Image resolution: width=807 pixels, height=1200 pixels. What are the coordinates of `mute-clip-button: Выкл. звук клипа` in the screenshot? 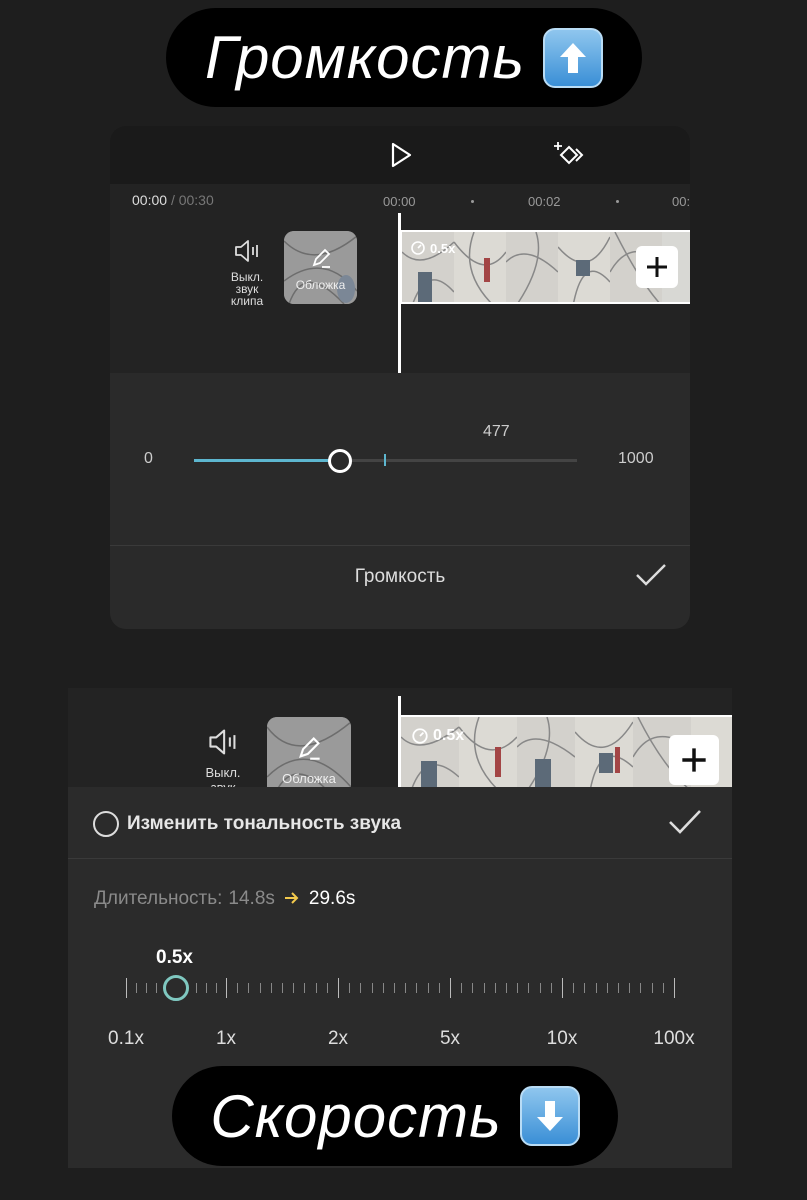 It's located at (247, 273).